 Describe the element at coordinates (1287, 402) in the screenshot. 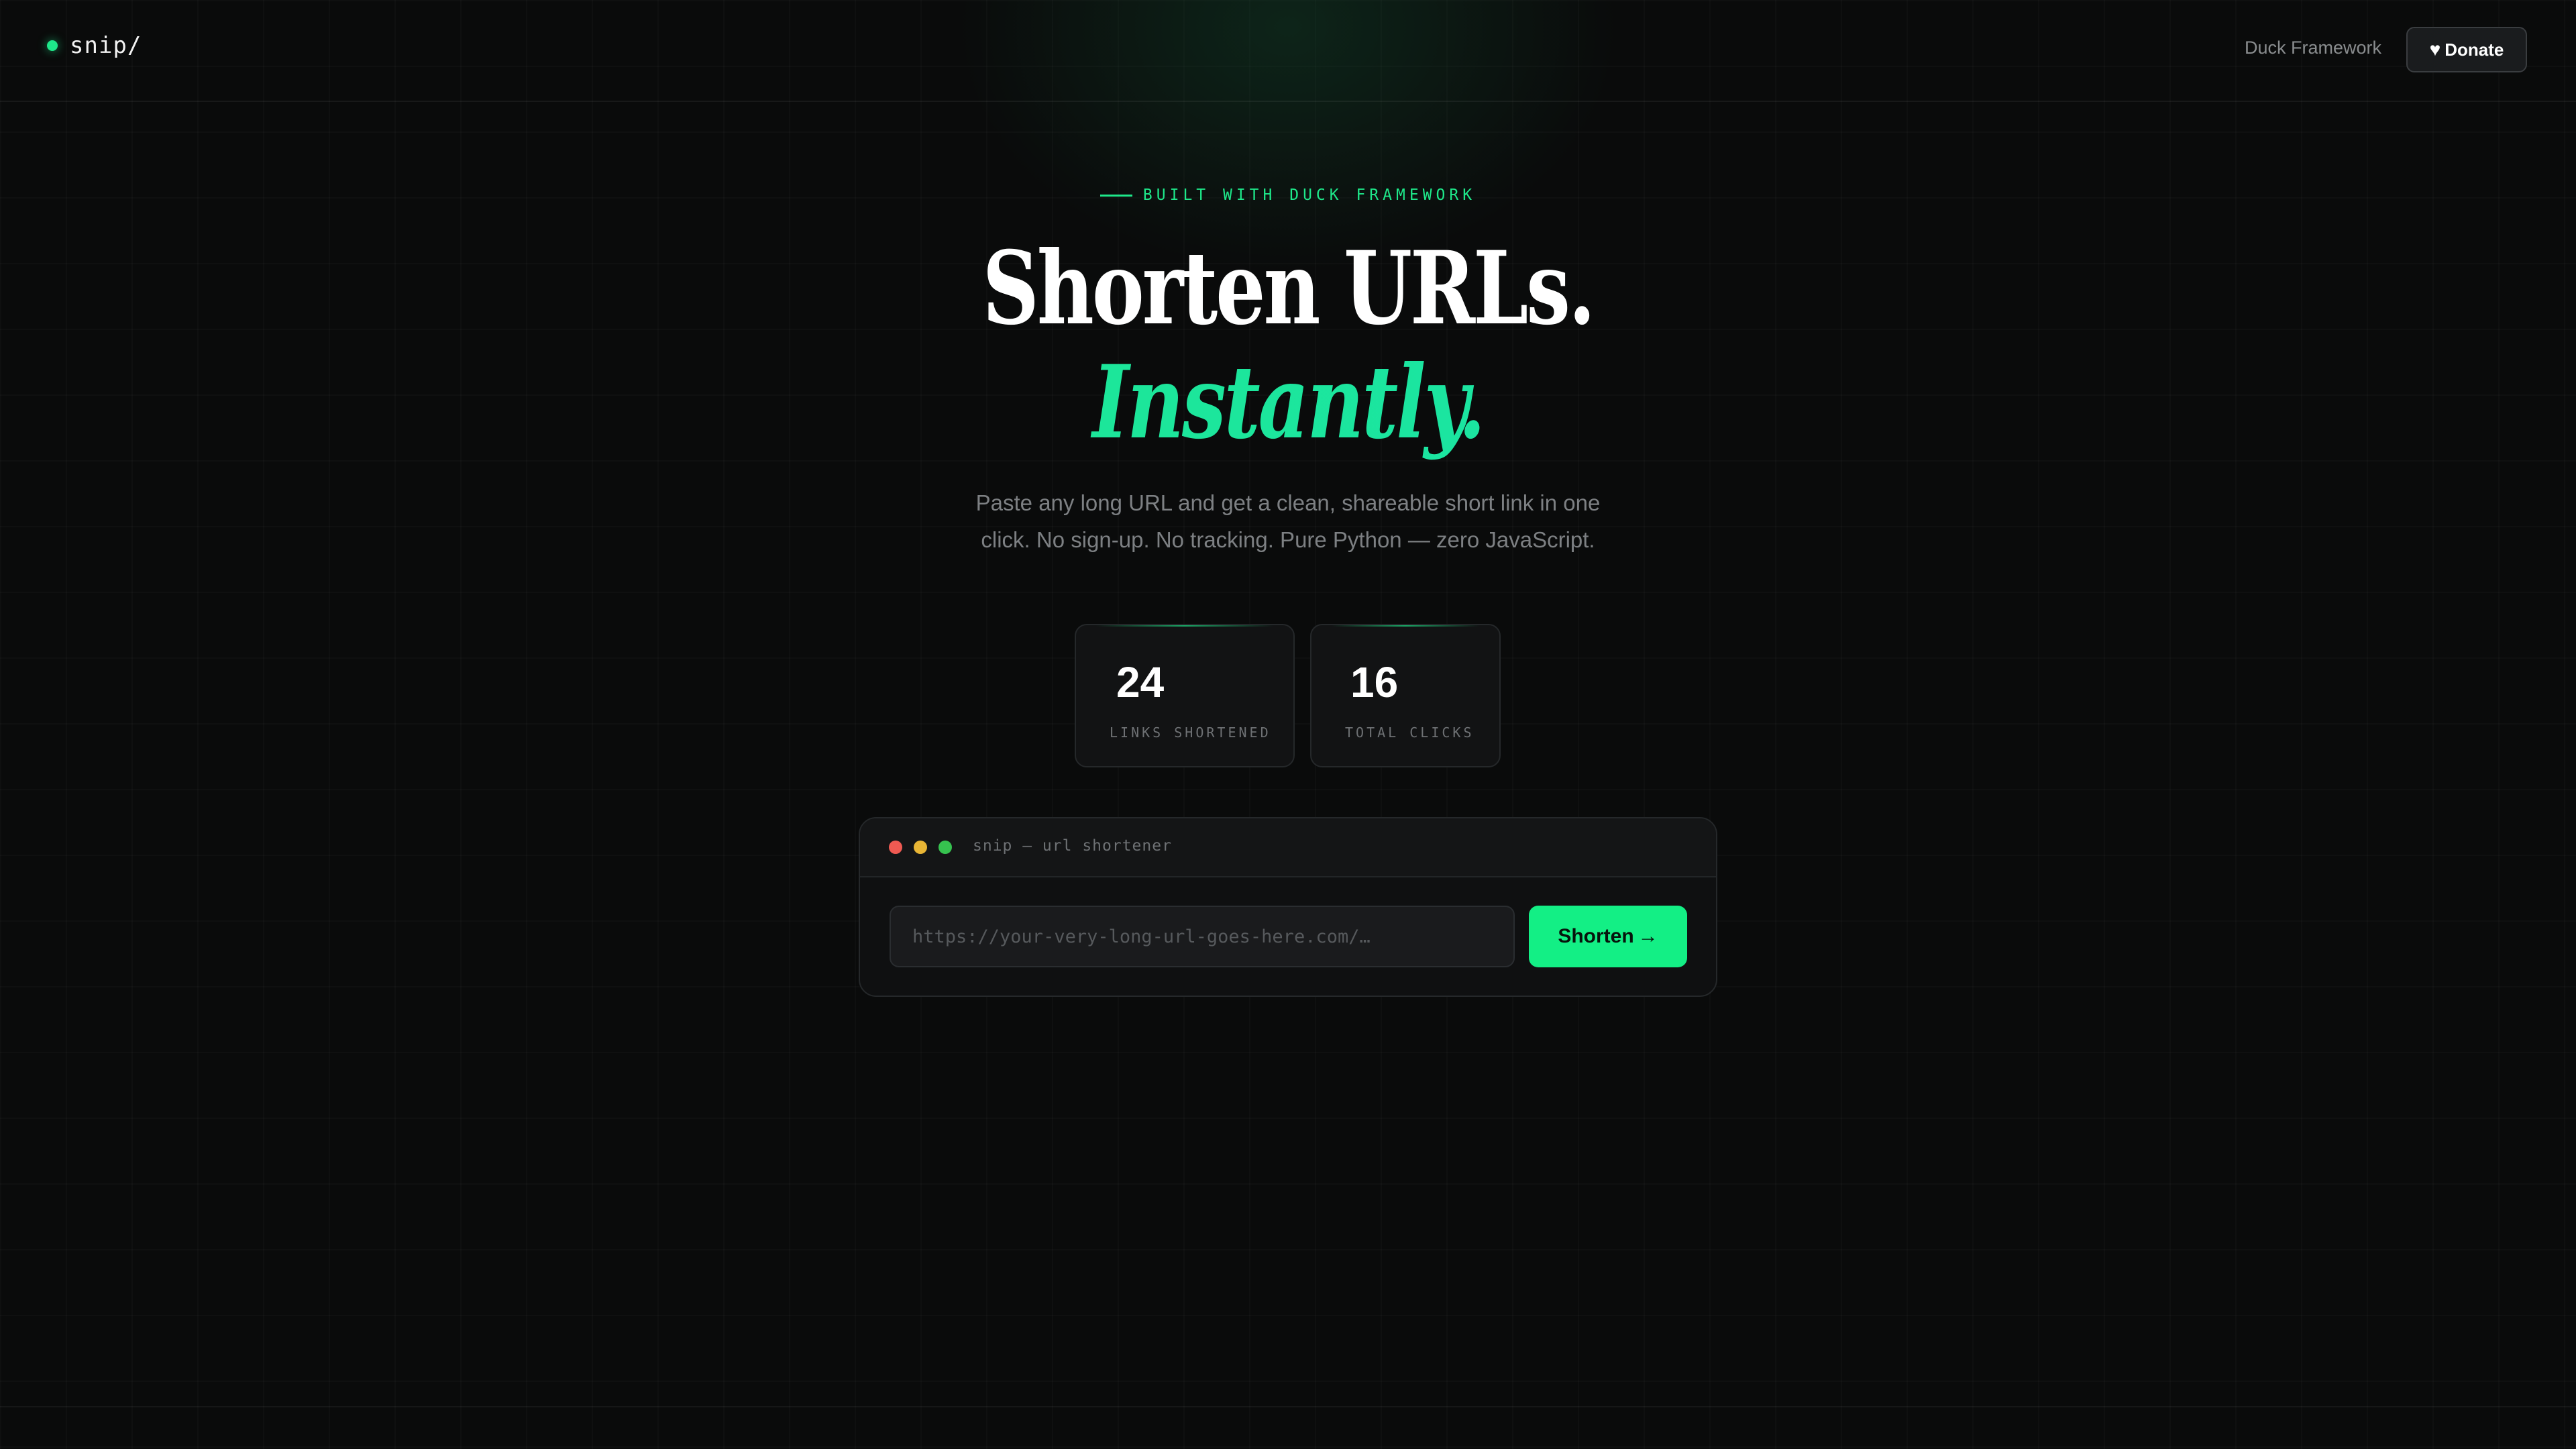

I see `hero-title-line2: Instantly.` at that location.